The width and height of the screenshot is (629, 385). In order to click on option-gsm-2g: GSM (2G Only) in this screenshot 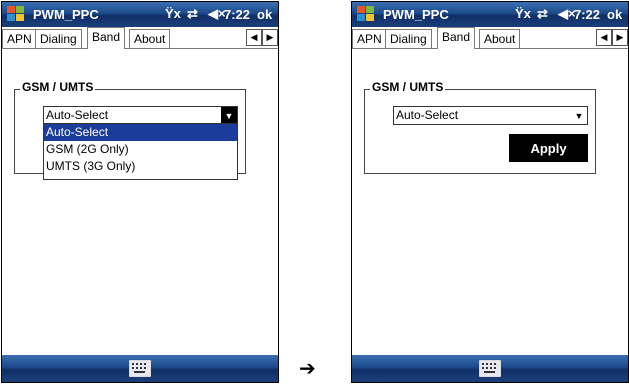, I will do `click(140, 149)`.